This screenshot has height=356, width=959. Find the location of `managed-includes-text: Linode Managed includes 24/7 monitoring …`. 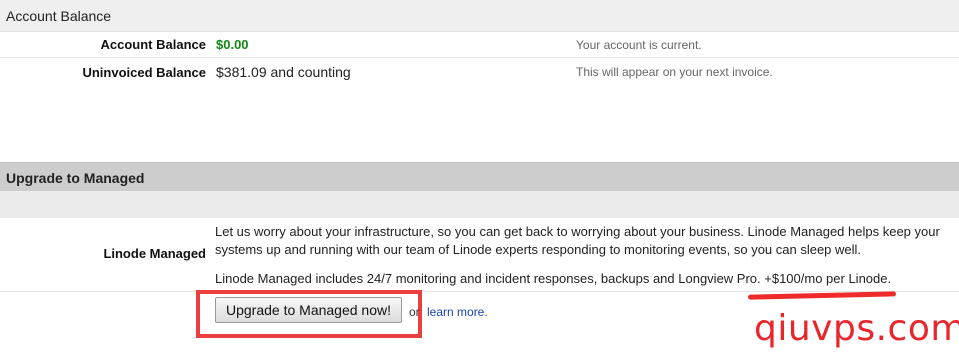

managed-includes-text: Linode Managed includes 24/7 monitoring … is located at coordinates (553, 278).